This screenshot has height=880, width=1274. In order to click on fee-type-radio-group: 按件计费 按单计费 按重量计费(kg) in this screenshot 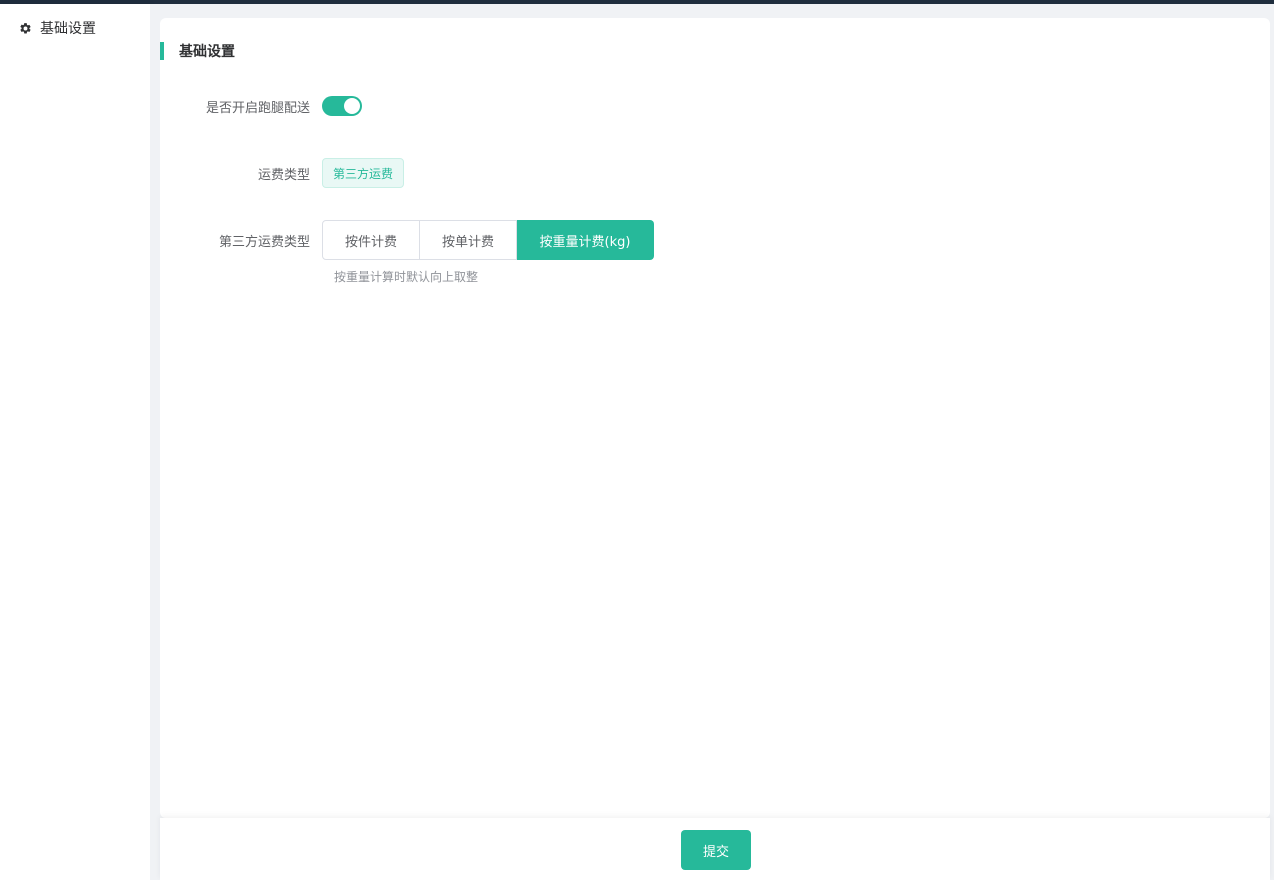, I will do `click(488, 240)`.